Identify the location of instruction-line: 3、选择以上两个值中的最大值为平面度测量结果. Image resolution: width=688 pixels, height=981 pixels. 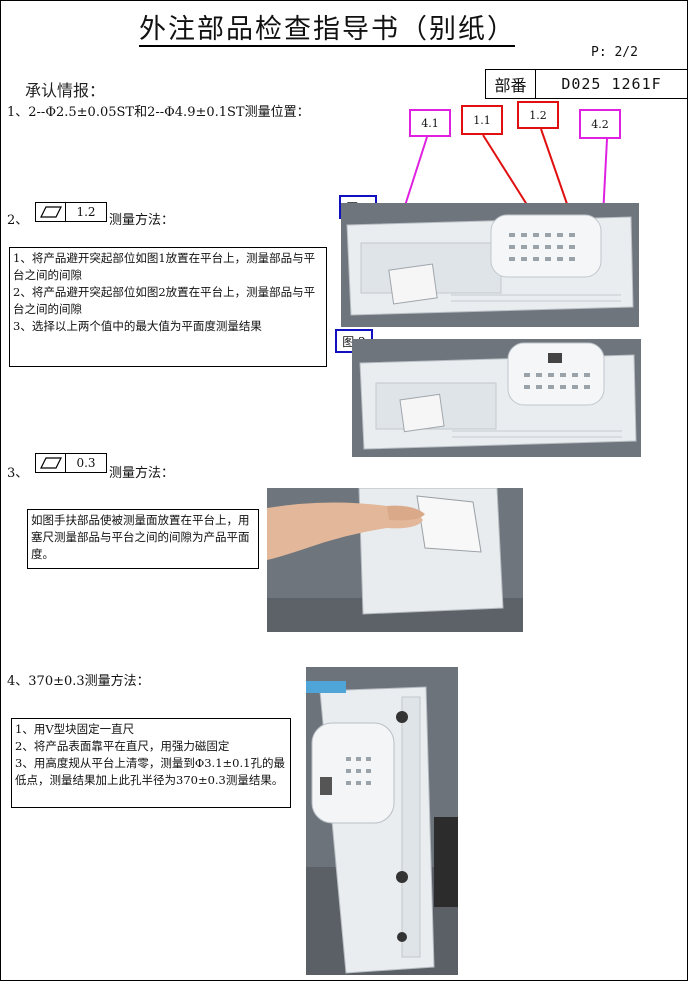
(137, 326).